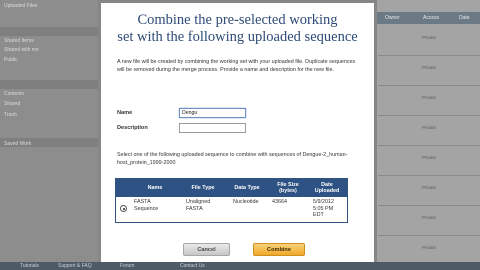 The height and width of the screenshot is (270, 480). I want to click on name-label: Name, so click(125, 113).